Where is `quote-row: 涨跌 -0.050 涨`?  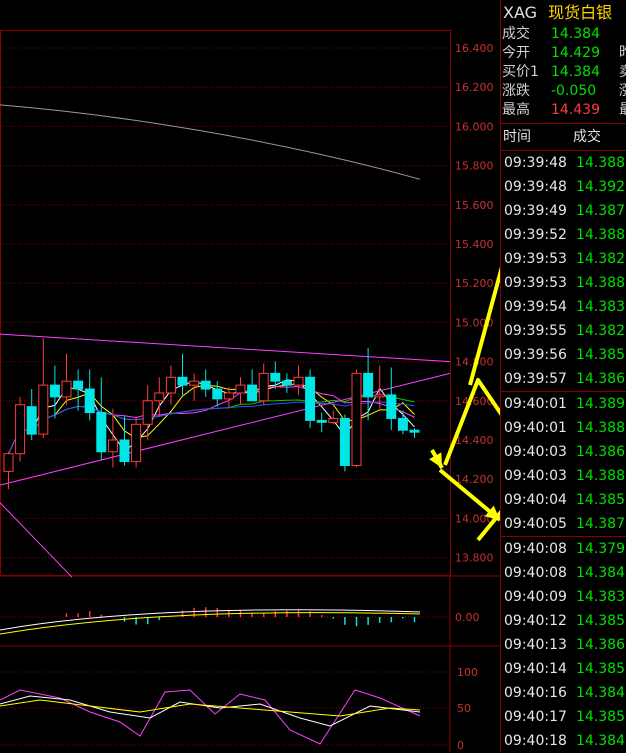 quote-row: 涨跌 -0.050 涨 is located at coordinates (563, 91).